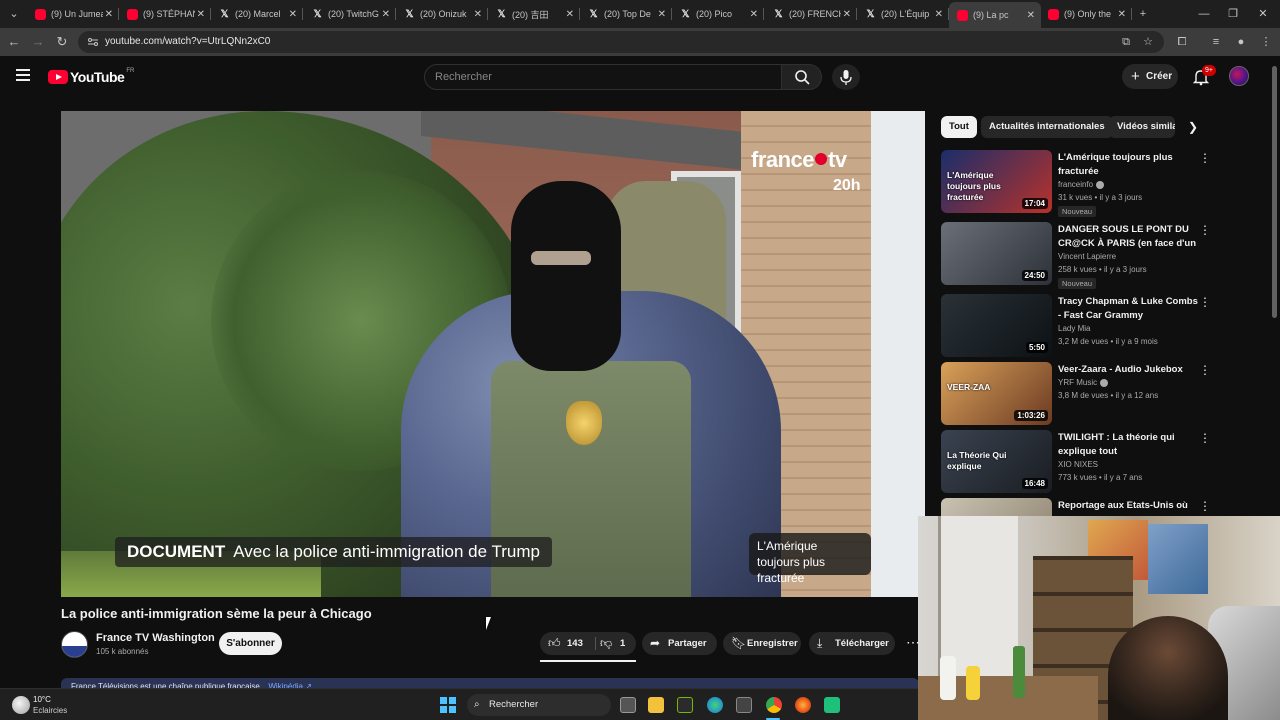 This screenshot has width=1280, height=720. Describe the element at coordinates (774, 705) in the screenshot. I see `chrome-icon` at that location.